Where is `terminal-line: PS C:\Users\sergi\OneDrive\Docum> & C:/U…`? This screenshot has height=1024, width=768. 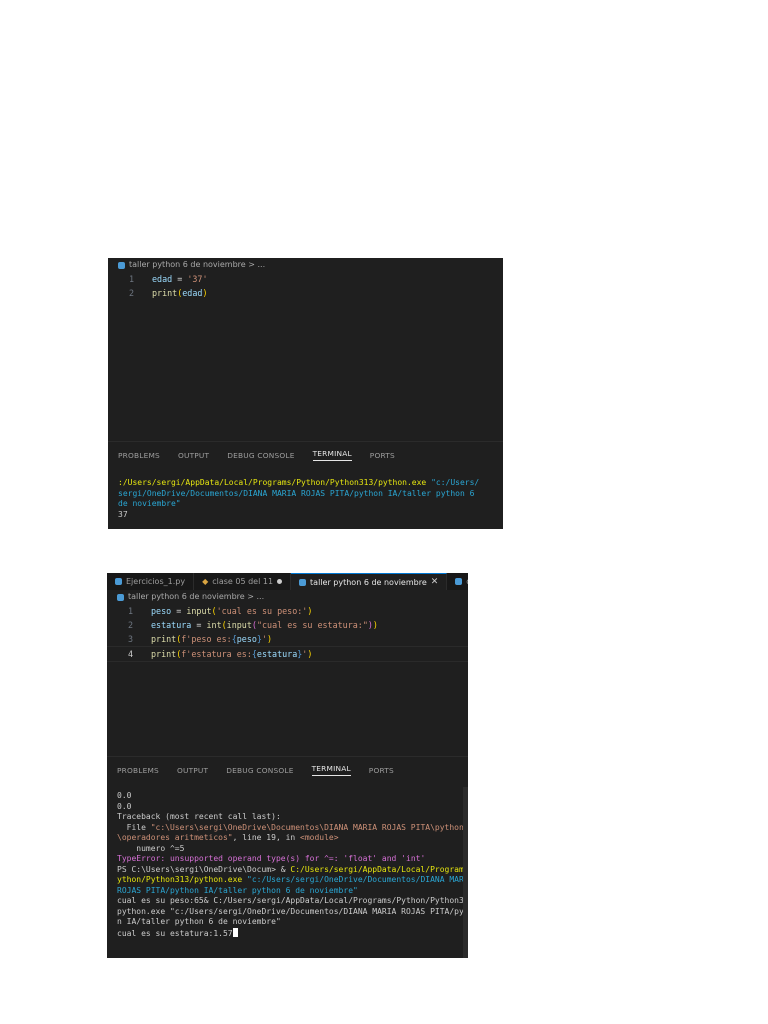 terminal-line: PS C:\Users\sergi\OneDrive\Docum> & C:/U… is located at coordinates (292, 870).